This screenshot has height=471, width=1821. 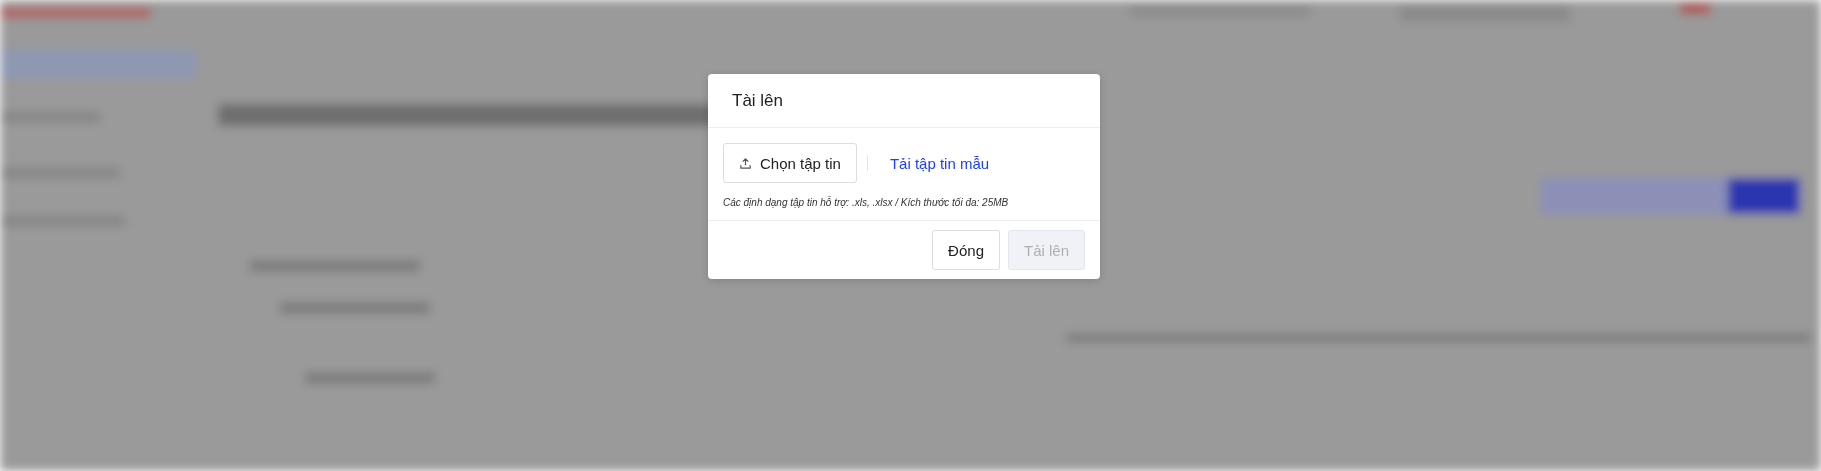 I want to click on format-hint: Các định dạng tập tin hỗ trợ: .xls, .xlsx / Kích thước tối đa: 25MB, so click(x=866, y=202).